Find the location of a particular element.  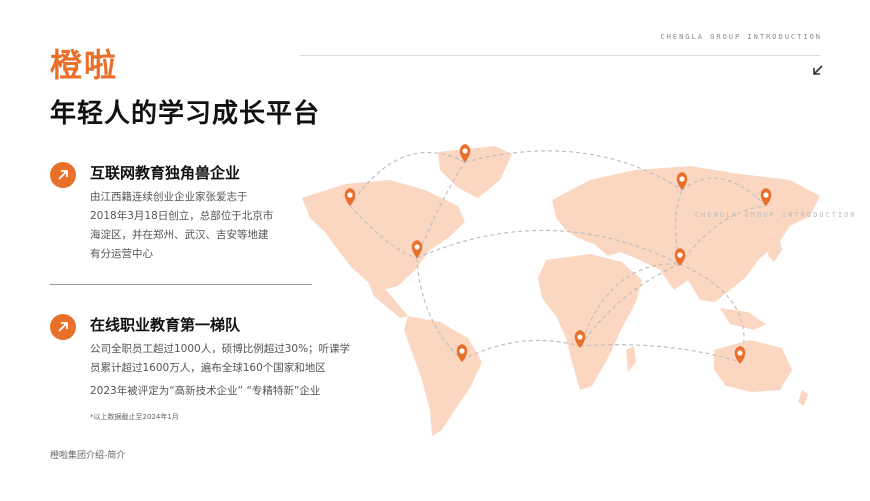

section2-badge is located at coordinates (63, 327).